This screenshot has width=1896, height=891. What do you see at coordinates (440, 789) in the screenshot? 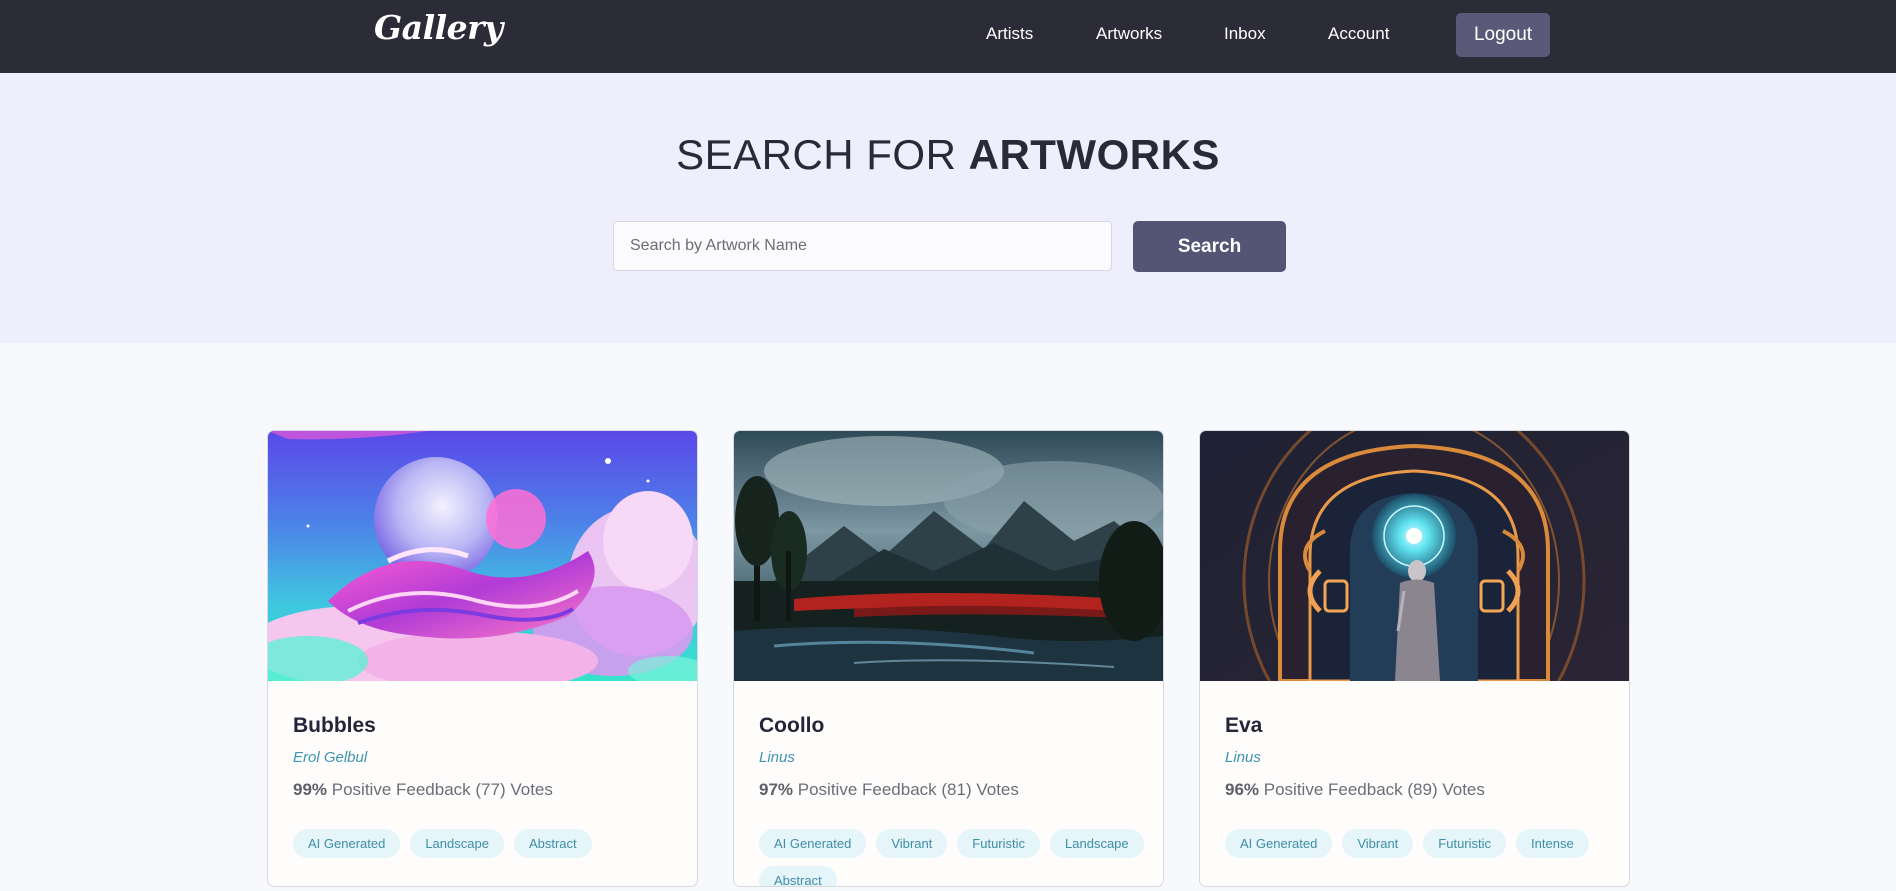
I see `feedback-text: Positive Feedback (77) Votes` at bounding box center [440, 789].